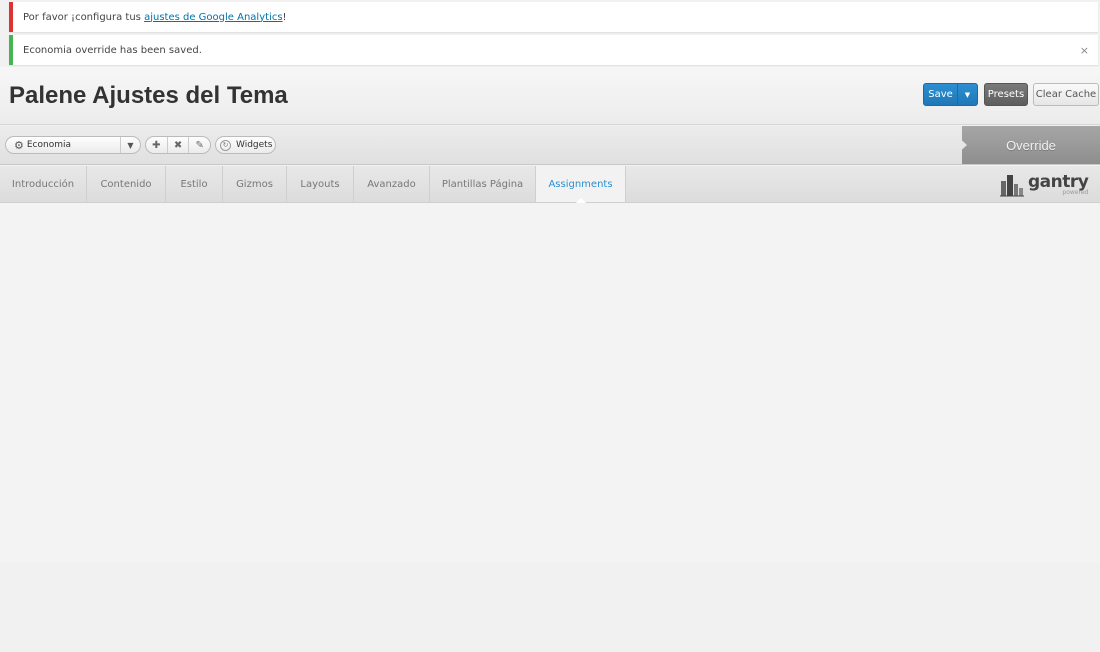 The width and height of the screenshot is (1100, 652). I want to click on presets-button: Presets, so click(1006, 94).